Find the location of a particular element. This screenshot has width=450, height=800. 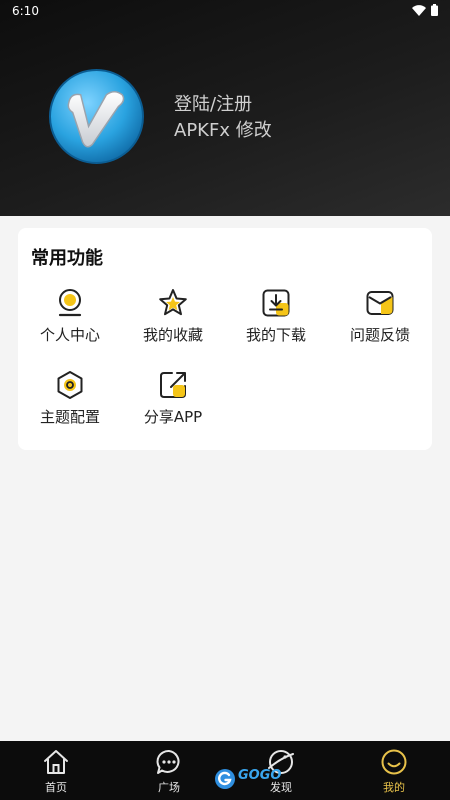

feature-favorites: 我的收藏 is located at coordinates (173, 323).